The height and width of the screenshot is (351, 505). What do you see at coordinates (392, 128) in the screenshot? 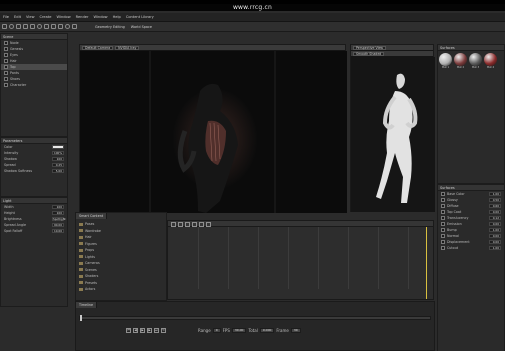
I see `perspective-viewport: Perspective View Smooth Shaded` at bounding box center [392, 128].